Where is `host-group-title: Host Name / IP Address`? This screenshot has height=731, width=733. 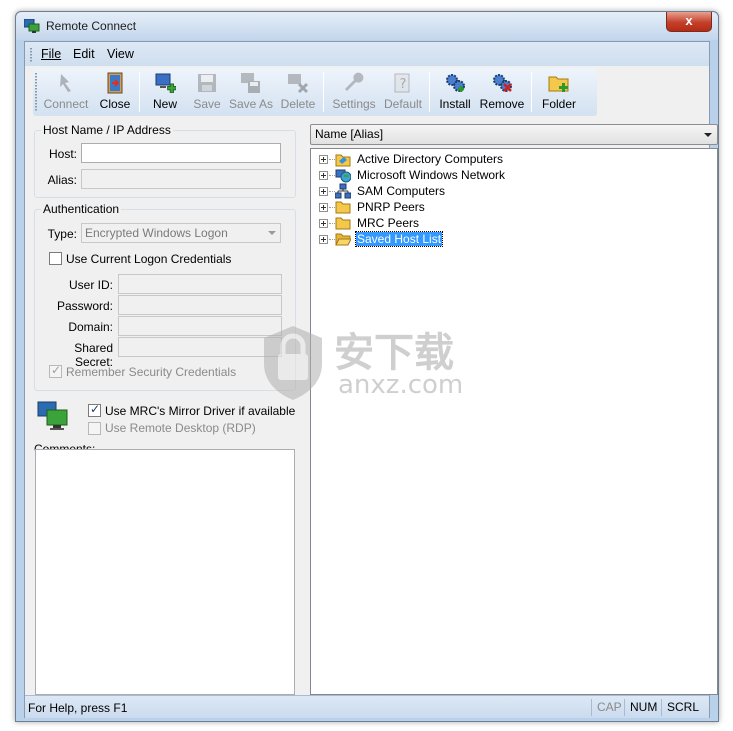
host-group-title: Host Name / IP Address is located at coordinates (107, 130).